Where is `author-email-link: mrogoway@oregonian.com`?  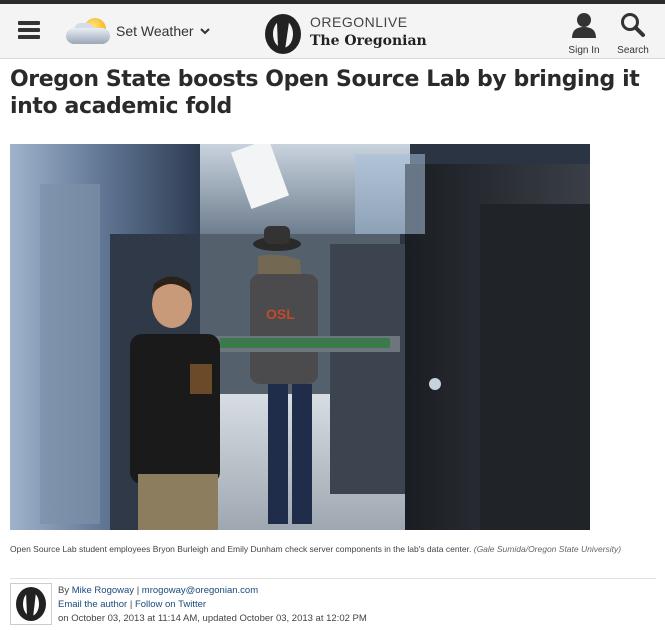 author-email-link: mrogoway@oregonian.com is located at coordinates (200, 590).